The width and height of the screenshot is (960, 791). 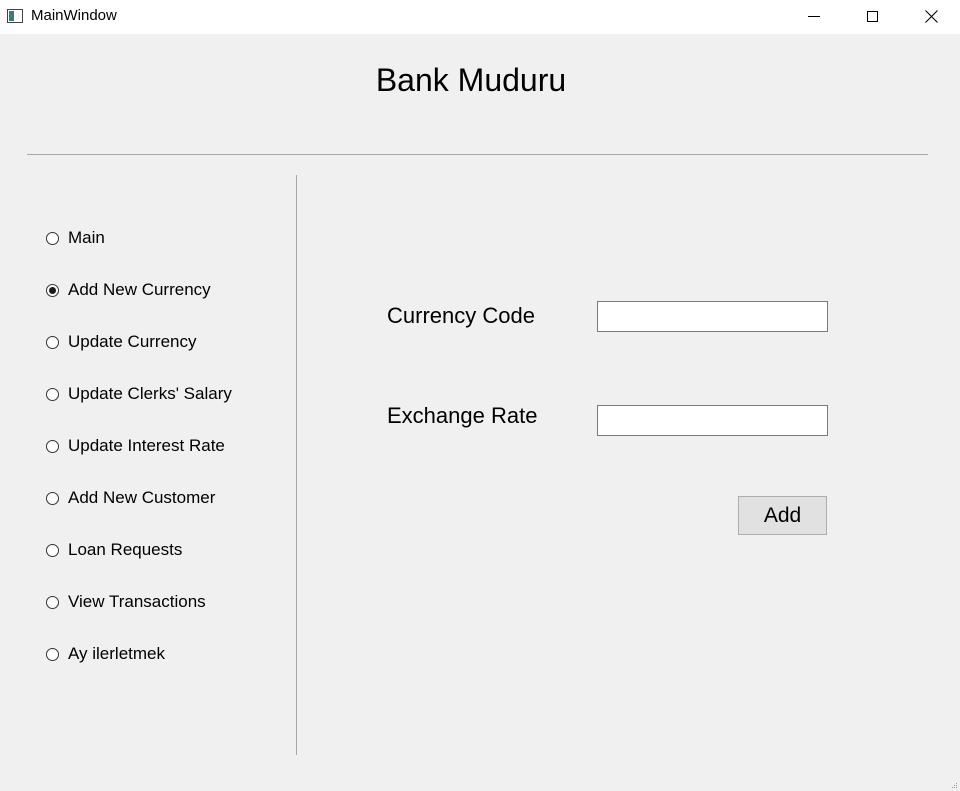 What do you see at coordinates (74, 15) in the screenshot?
I see `window-title: MainWindow` at bounding box center [74, 15].